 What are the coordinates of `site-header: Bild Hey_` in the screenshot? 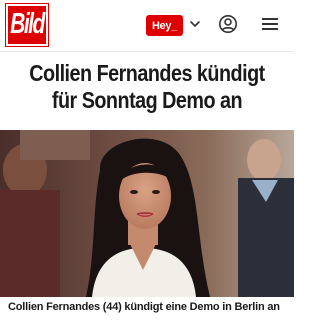 It's located at (147, 26).